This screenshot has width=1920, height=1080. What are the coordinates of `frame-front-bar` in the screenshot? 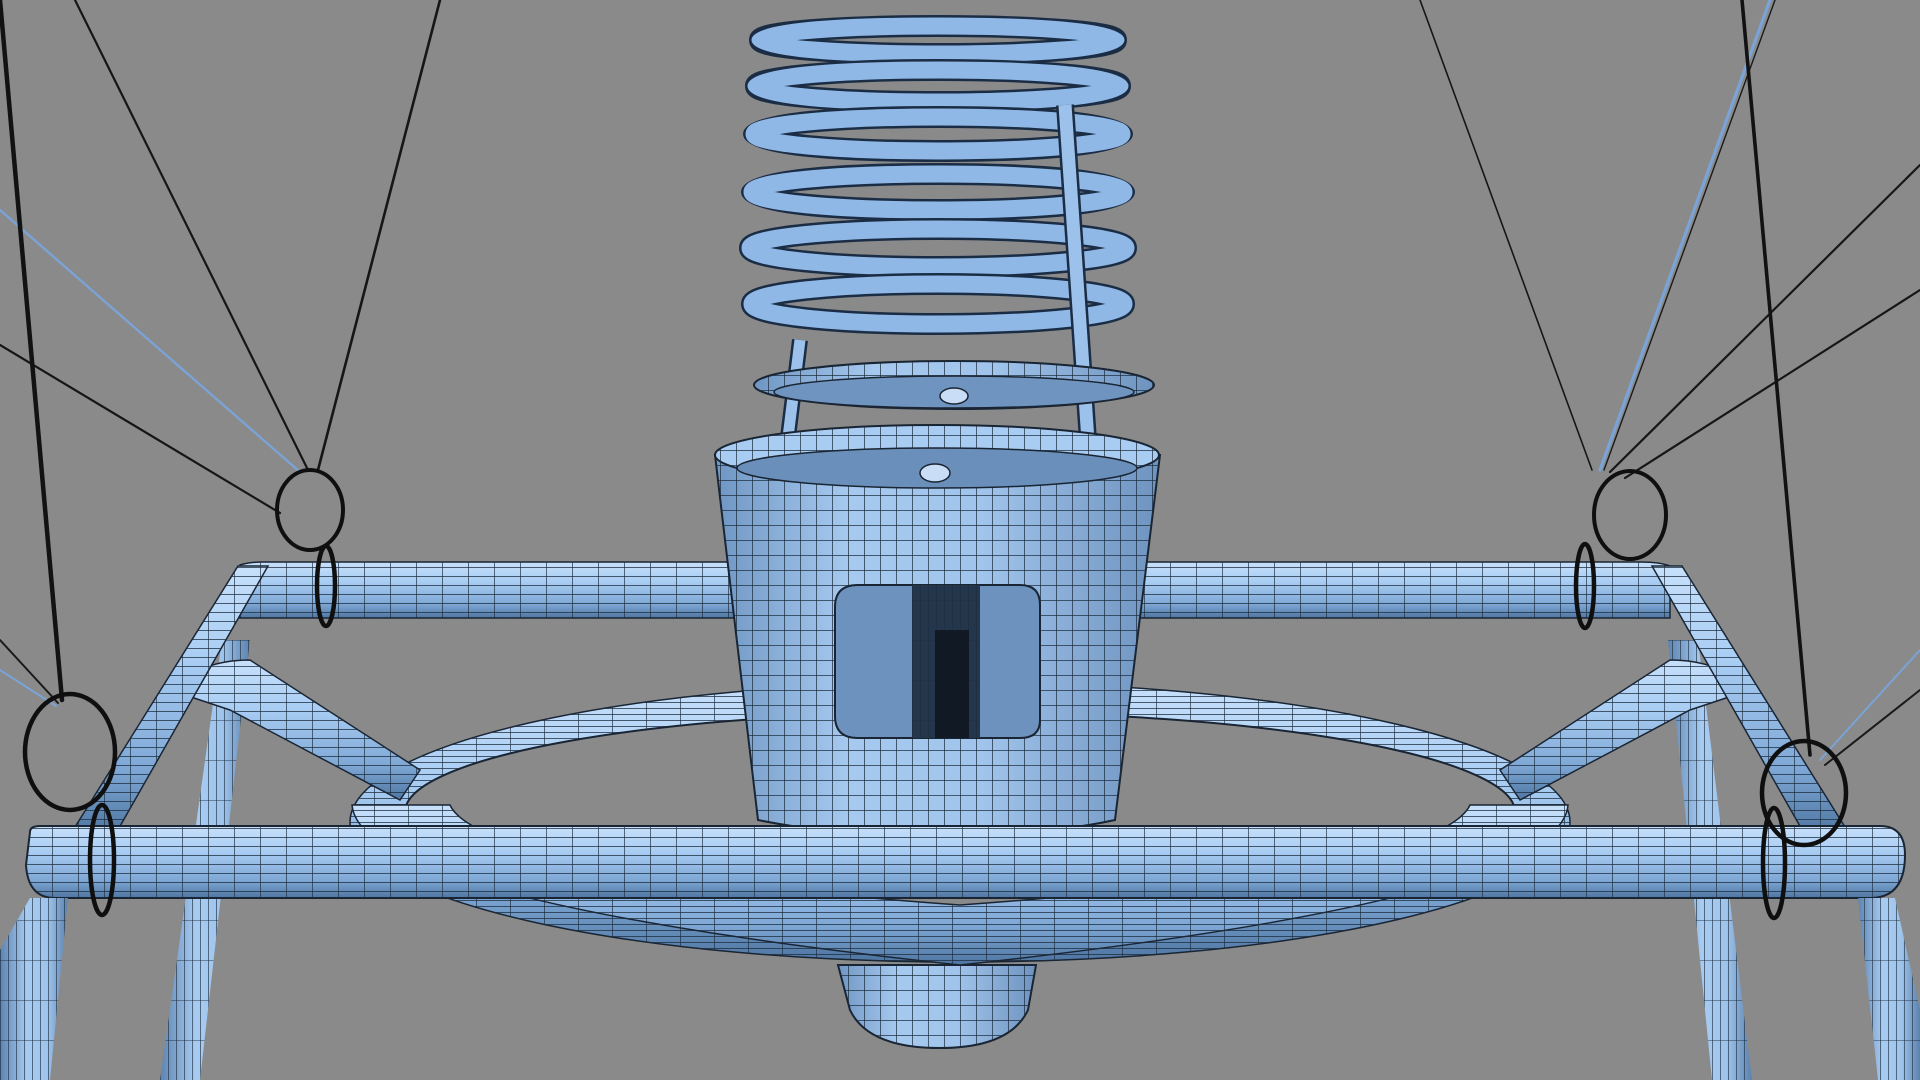 It's located at (965, 862).